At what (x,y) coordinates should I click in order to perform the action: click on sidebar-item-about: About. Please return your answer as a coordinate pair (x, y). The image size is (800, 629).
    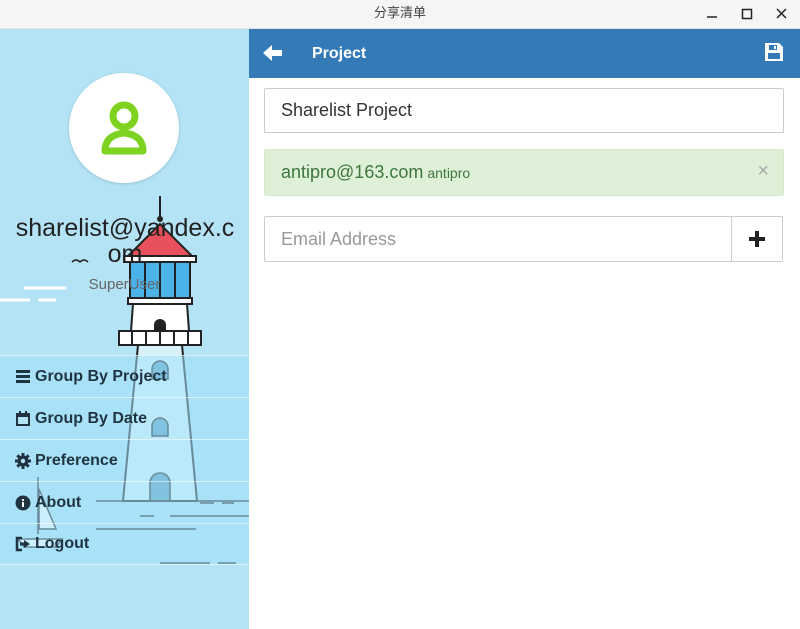
    Looking at the image, I should click on (124, 502).